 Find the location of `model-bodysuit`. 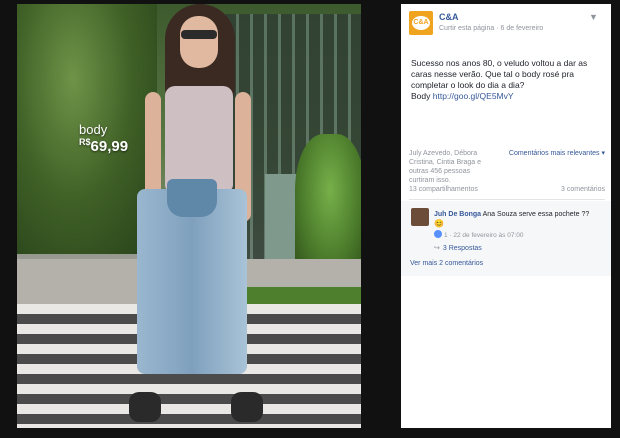

model-bodysuit is located at coordinates (199, 138).